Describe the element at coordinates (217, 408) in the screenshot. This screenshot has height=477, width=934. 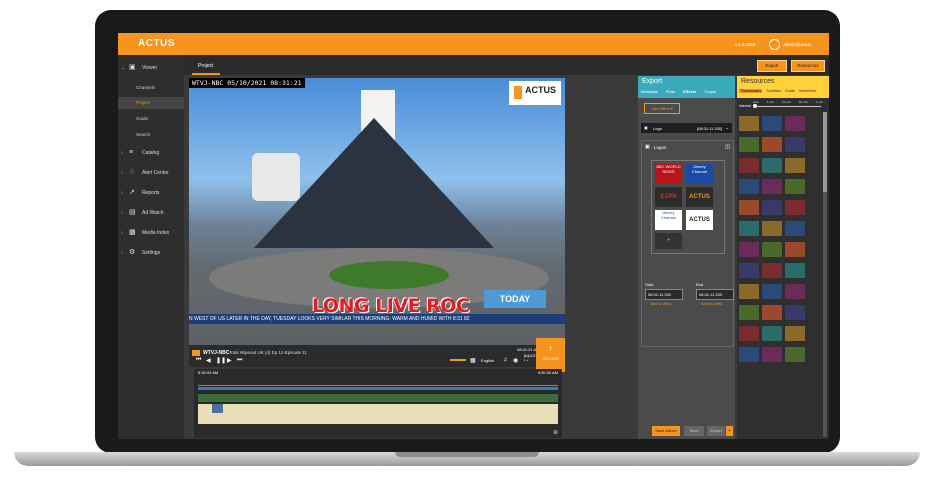
I see `timeline-clip-thumb` at that location.